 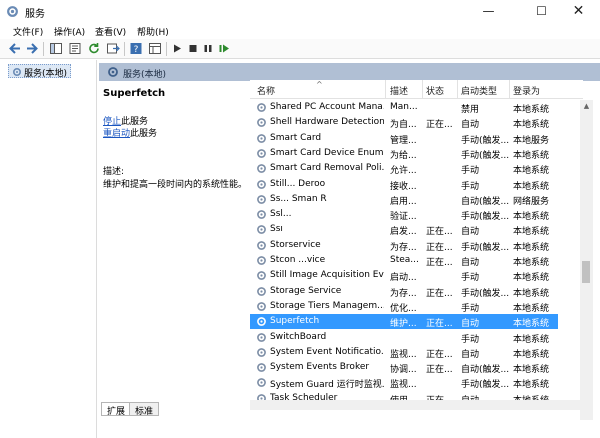 I want to click on restart-service-suffix: 此服务, so click(x=144, y=134).